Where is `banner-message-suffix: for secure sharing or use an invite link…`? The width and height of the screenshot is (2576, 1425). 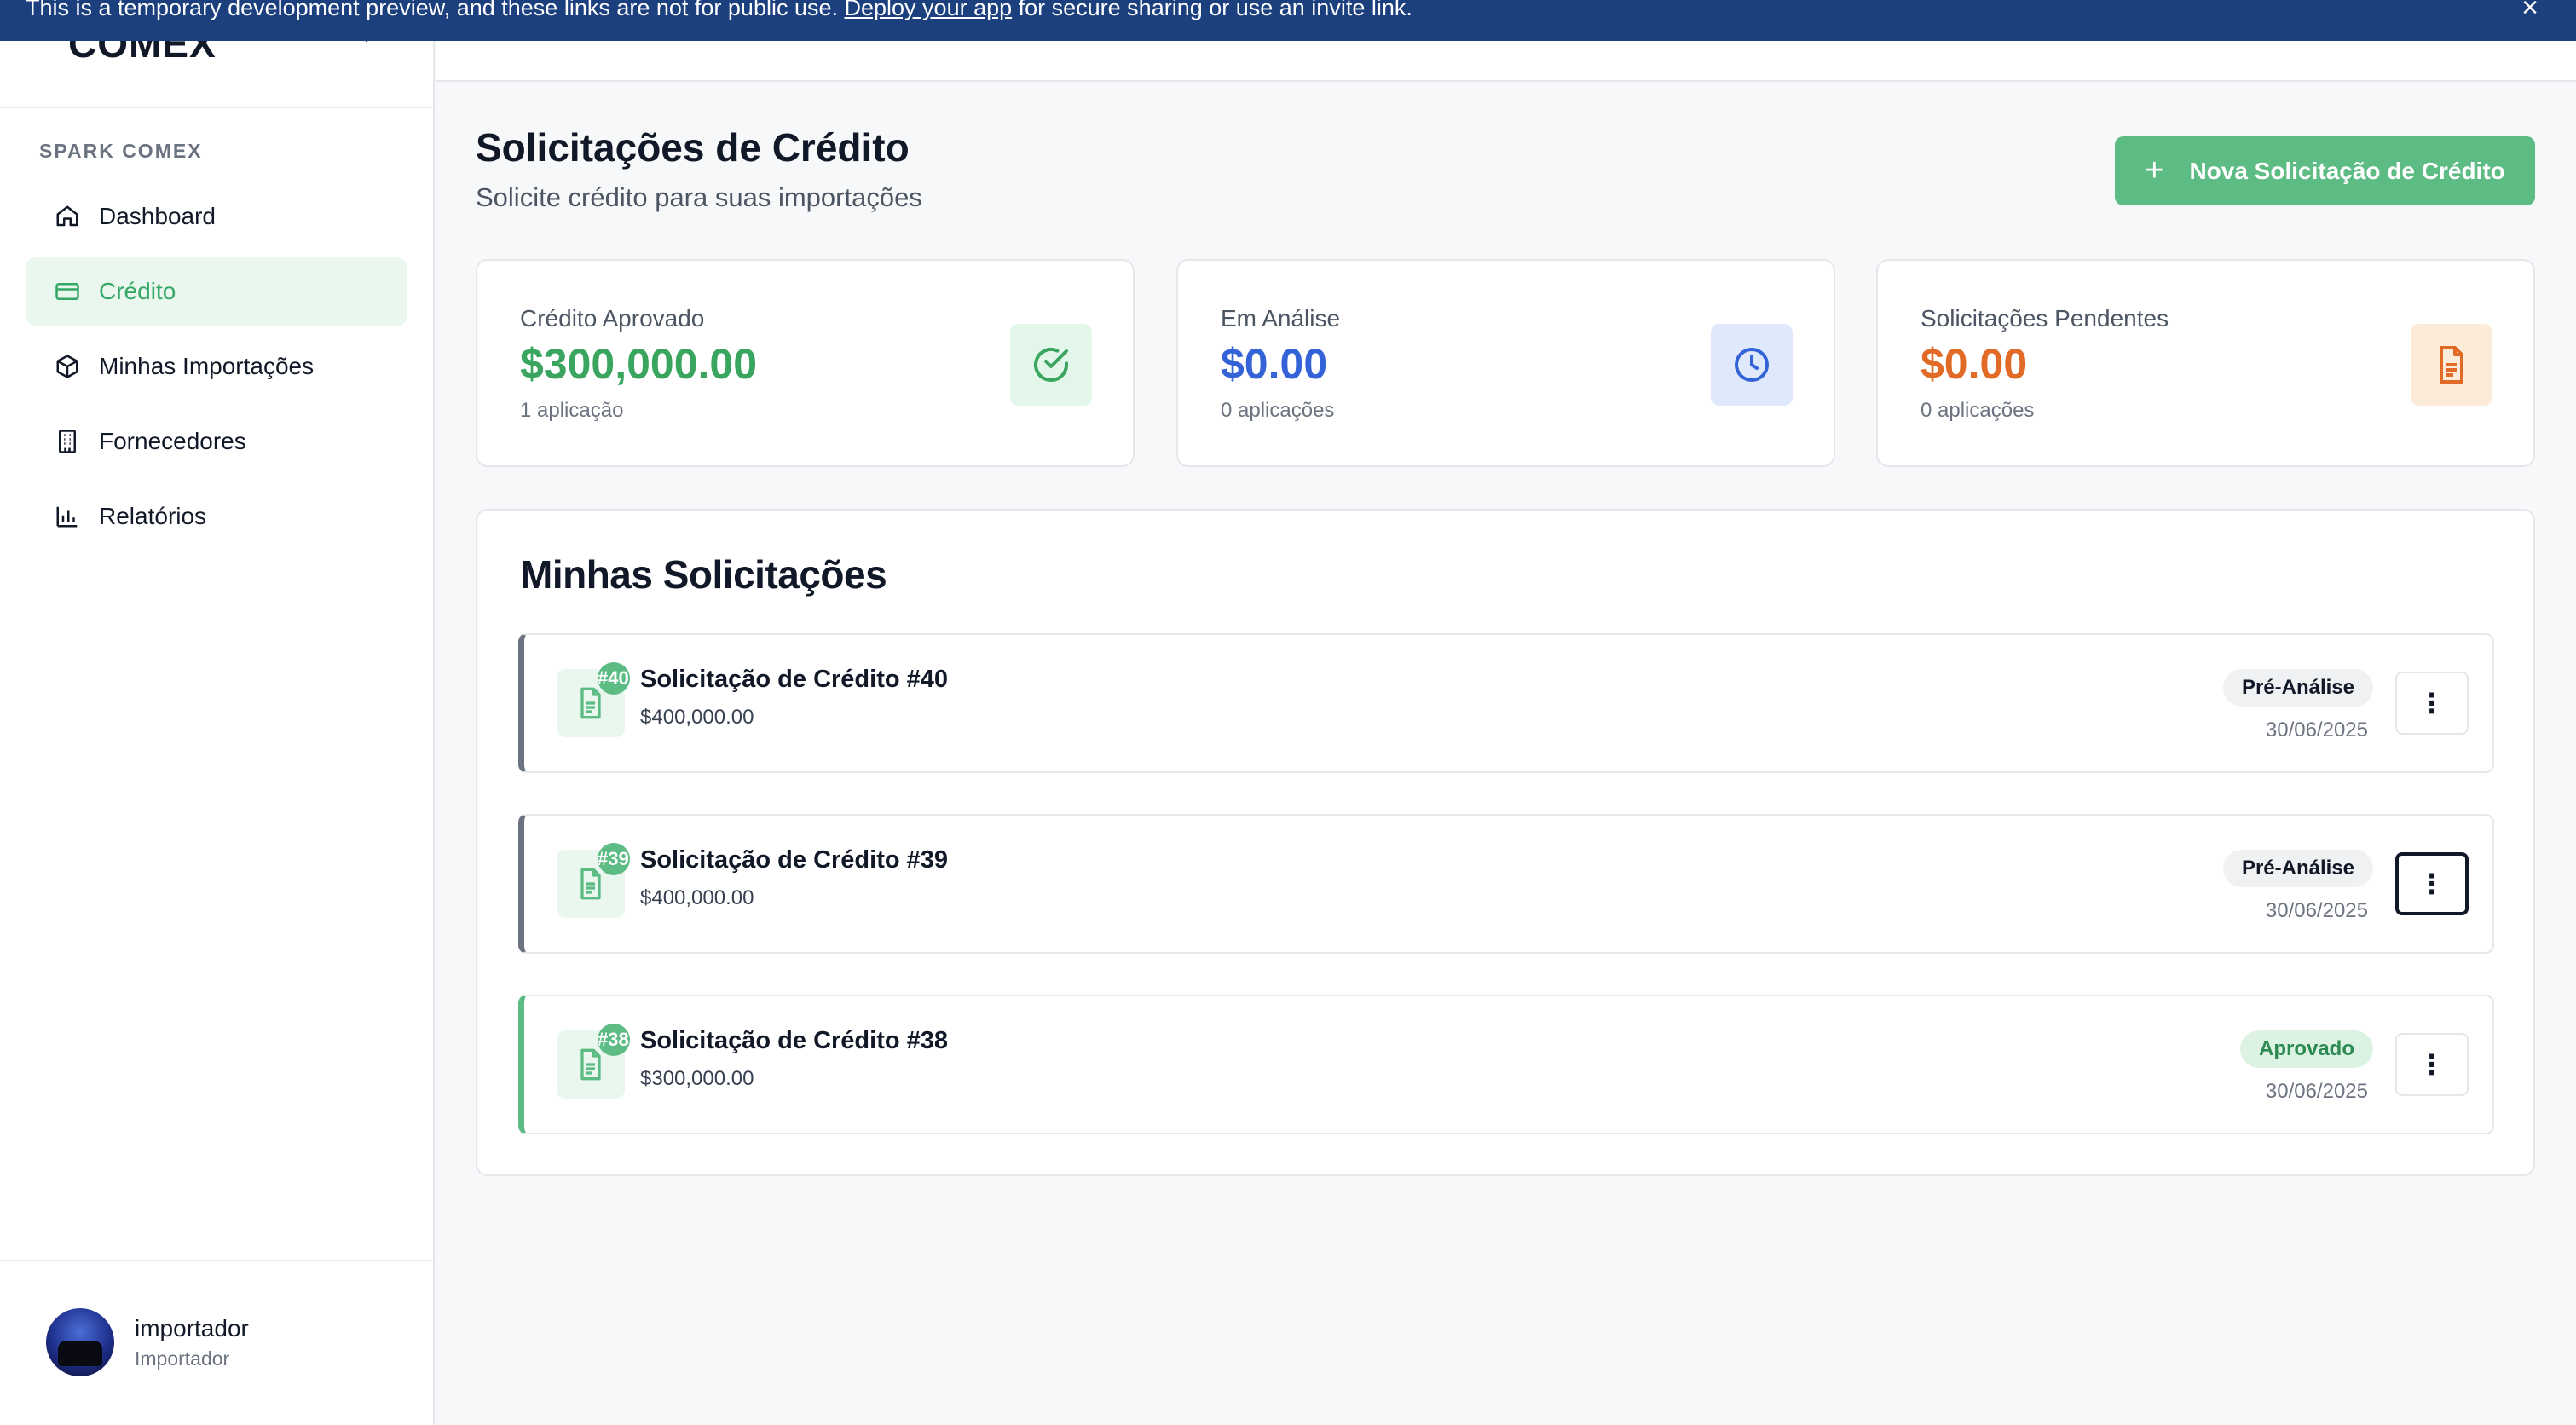 banner-message-suffix: for secure sharing or use an invite link… is located at coordinates (1212, 10).